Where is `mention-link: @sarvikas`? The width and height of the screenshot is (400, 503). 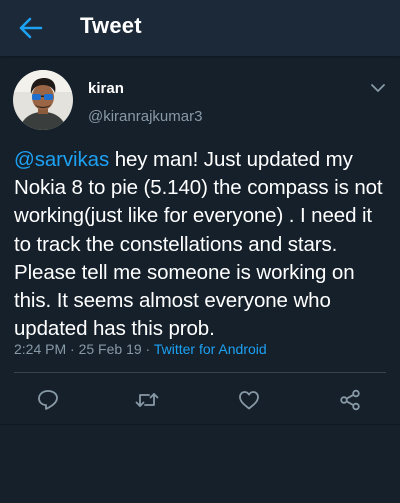 mention-link: @sarvikas is located at coordinates (61, 159).